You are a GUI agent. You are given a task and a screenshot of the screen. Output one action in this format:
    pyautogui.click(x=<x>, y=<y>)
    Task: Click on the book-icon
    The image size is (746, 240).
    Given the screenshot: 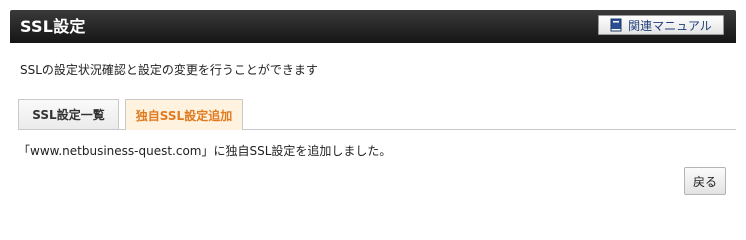 What is the action you would take?
    pyautogui.click(x=616, y=25)
    